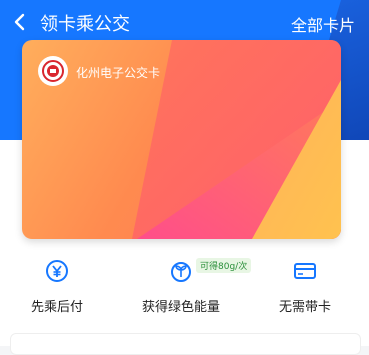 Image resolution: width=369 pixels, height=355 pixels. I want to click on feature-label: 无需带卡, so click(304, 307).